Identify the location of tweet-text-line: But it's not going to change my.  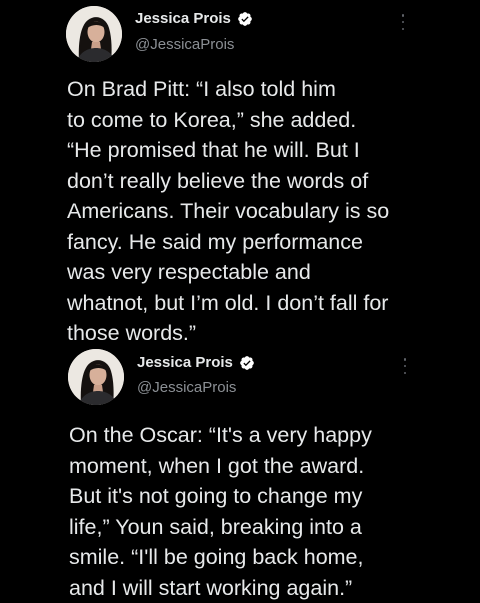
(244, 496).